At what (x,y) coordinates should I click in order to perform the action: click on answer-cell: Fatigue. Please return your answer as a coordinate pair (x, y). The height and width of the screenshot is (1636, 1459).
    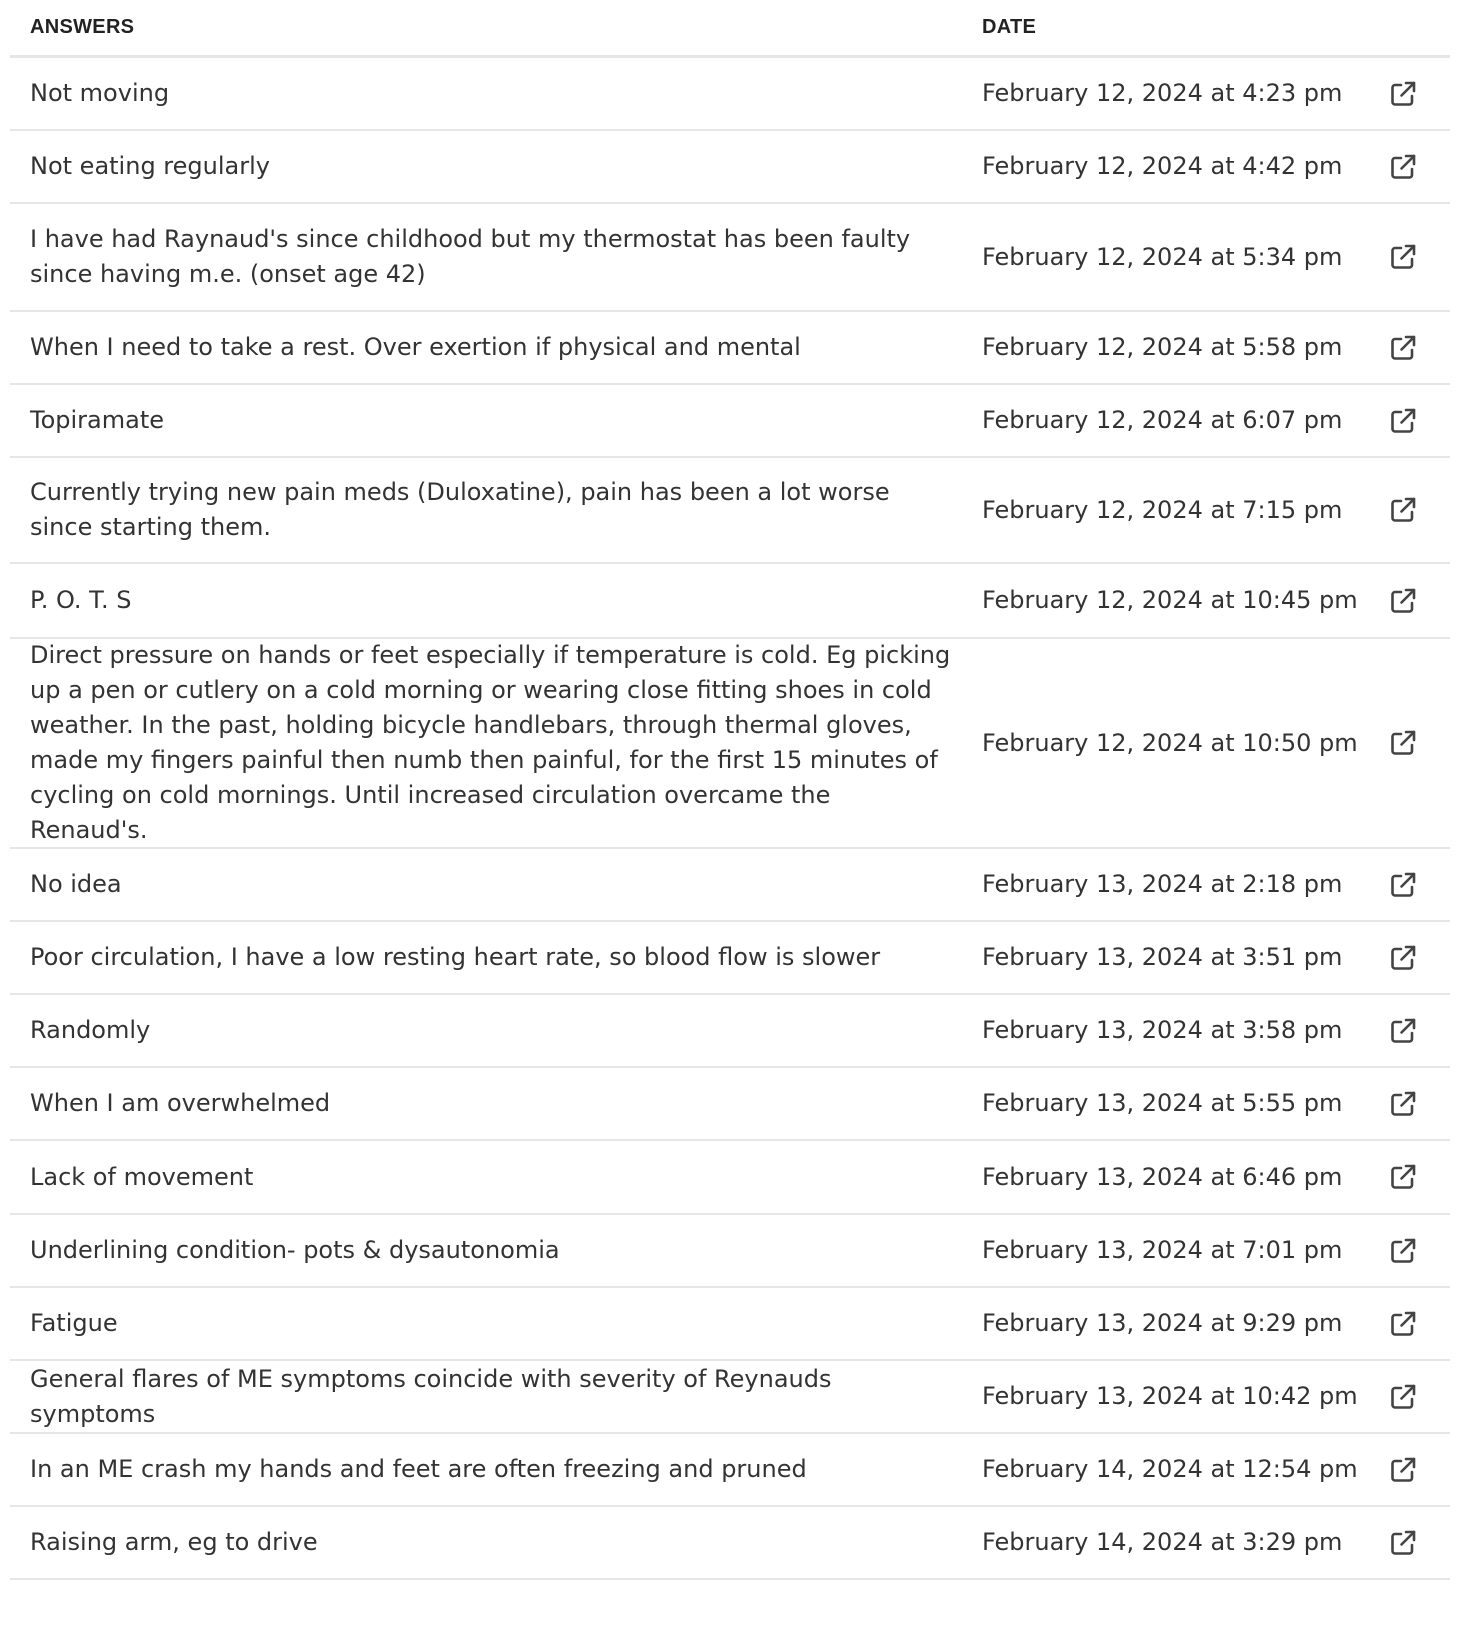
    Looking at the image, I should click on (74, 1323).